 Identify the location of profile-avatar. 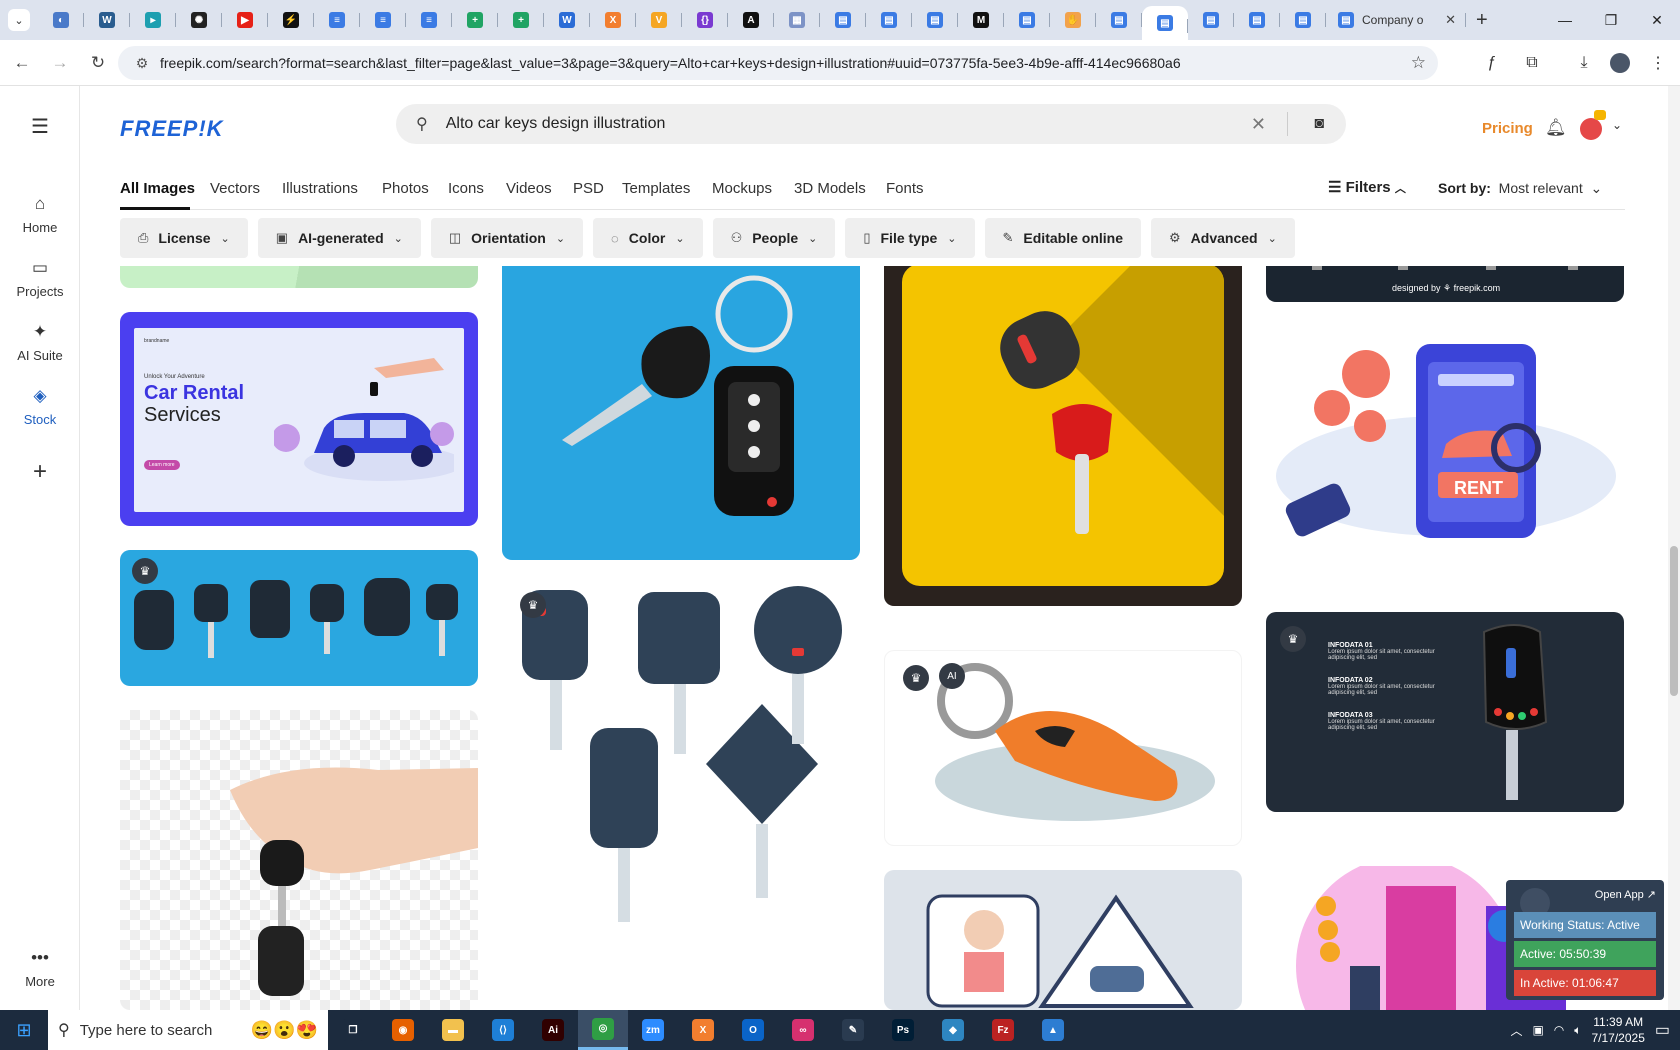
(1620, 63).